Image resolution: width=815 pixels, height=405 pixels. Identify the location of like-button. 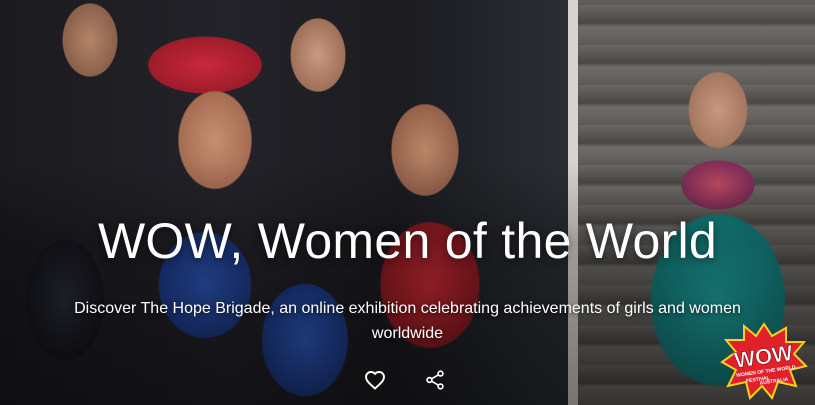
(375, 380).